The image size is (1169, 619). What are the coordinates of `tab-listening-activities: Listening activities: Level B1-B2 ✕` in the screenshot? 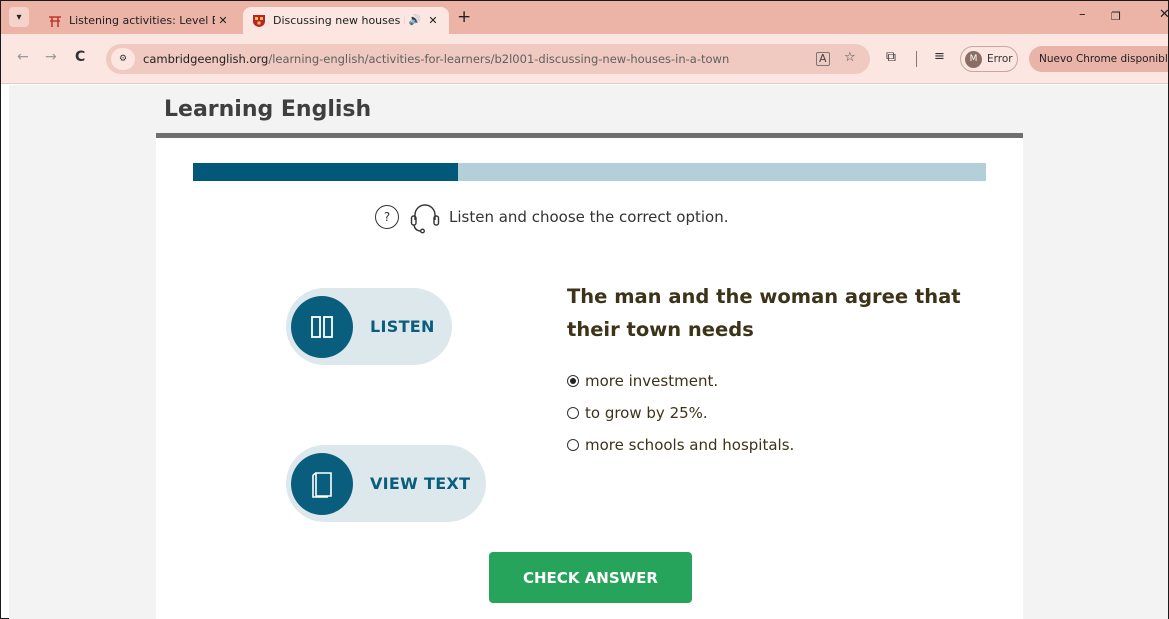 It's located at (139, 20).